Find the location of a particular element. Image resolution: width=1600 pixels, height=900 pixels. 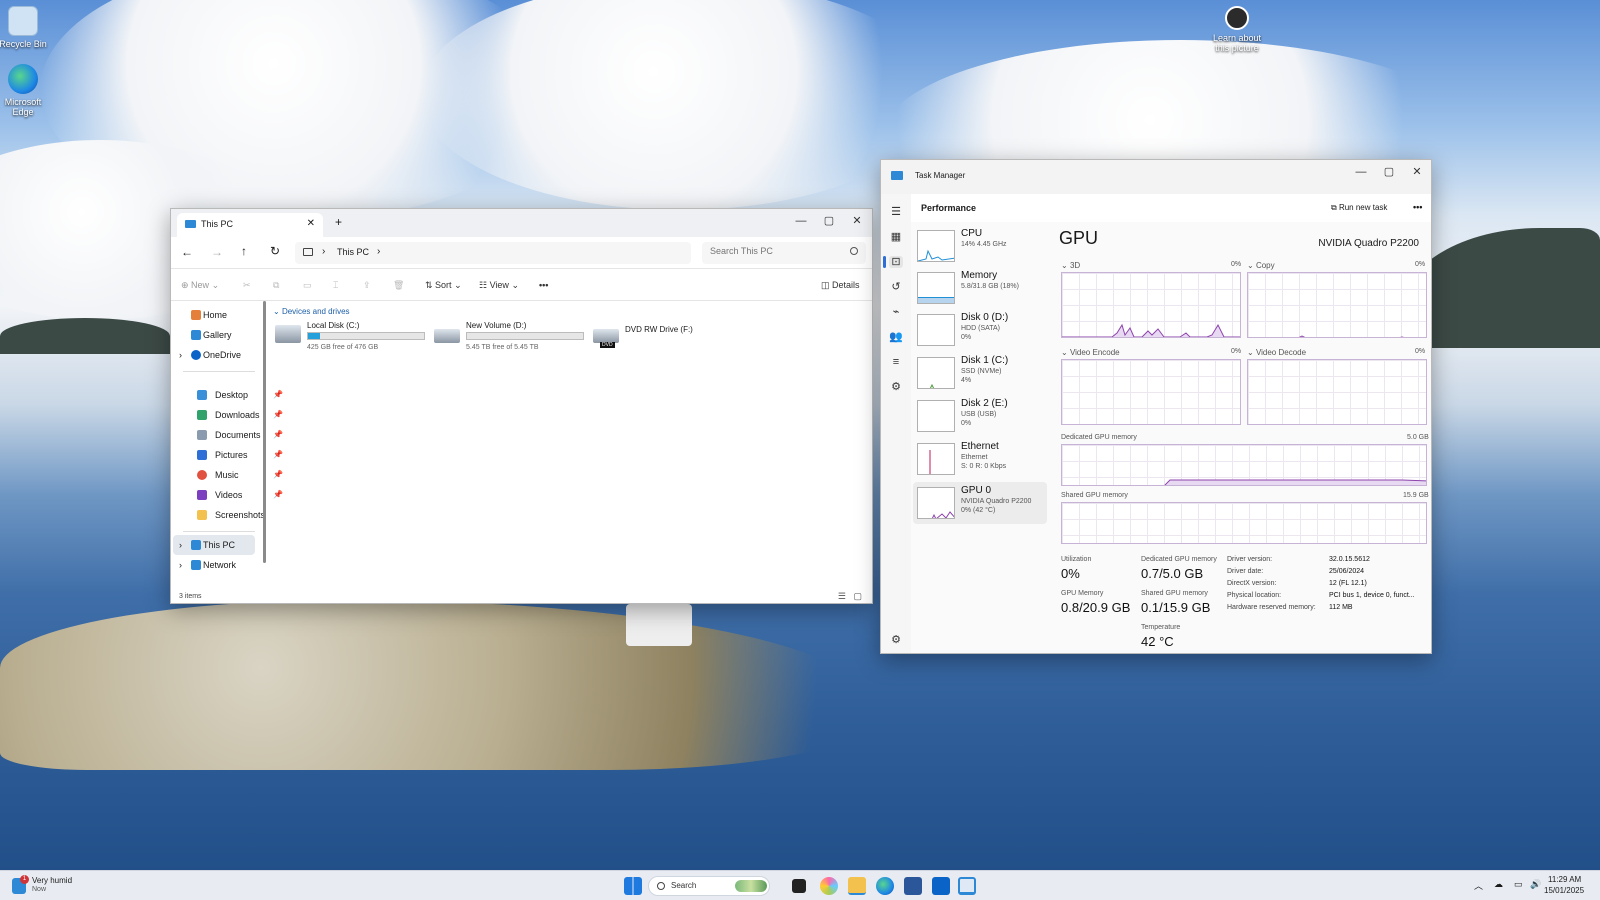

weather-subtitle: Now is located at coordinates (39, 889).